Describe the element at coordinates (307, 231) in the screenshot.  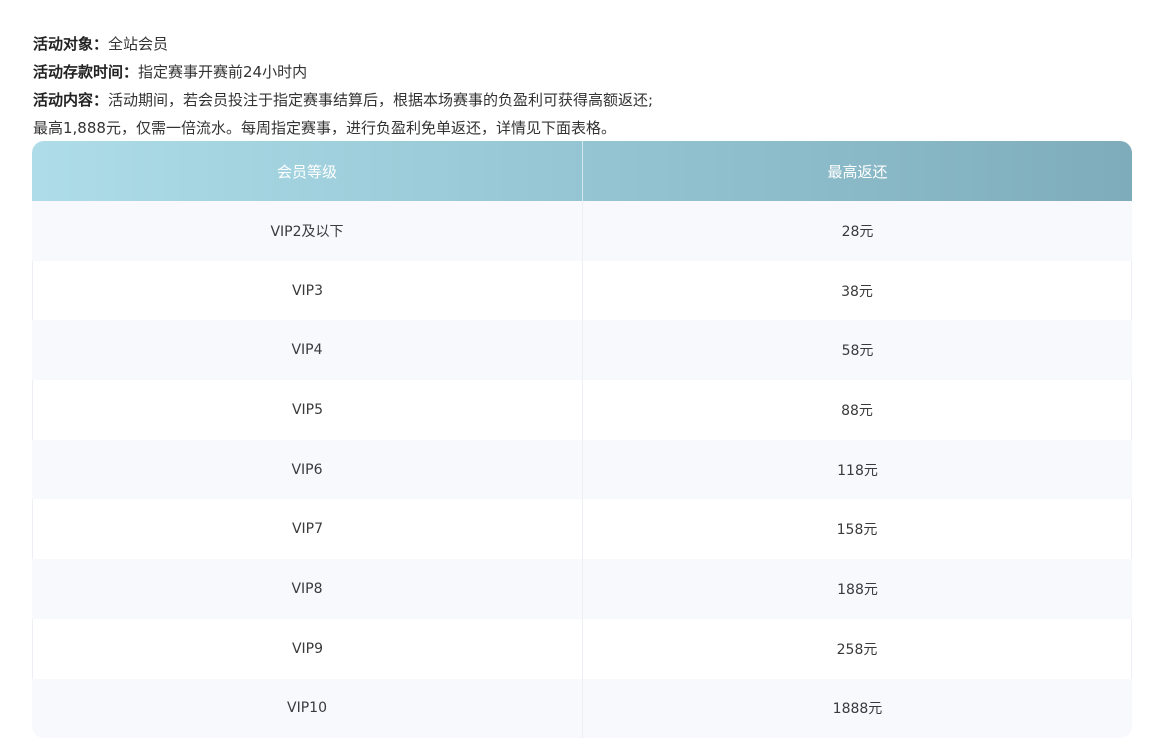
I see `member-level-cell: VIP2及以下` at that location.